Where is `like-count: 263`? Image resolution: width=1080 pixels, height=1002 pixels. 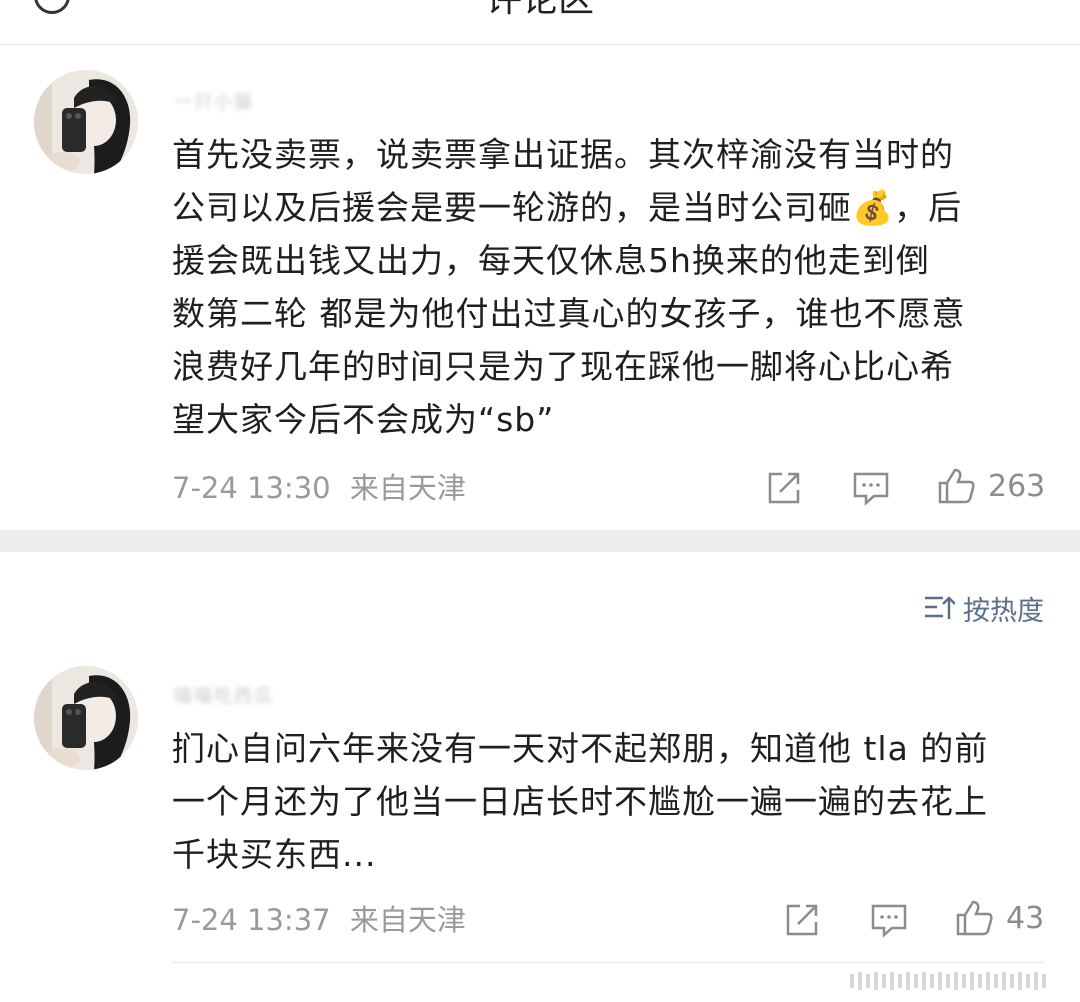
like-count: 263 is located at coordinates (1017, 486).